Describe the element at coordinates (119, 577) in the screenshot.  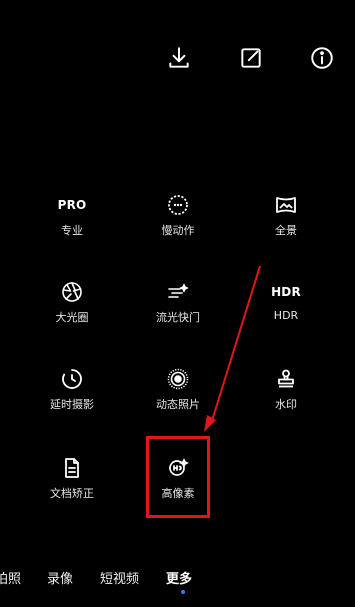
I see `tab-short-video: 短视频` at that location.